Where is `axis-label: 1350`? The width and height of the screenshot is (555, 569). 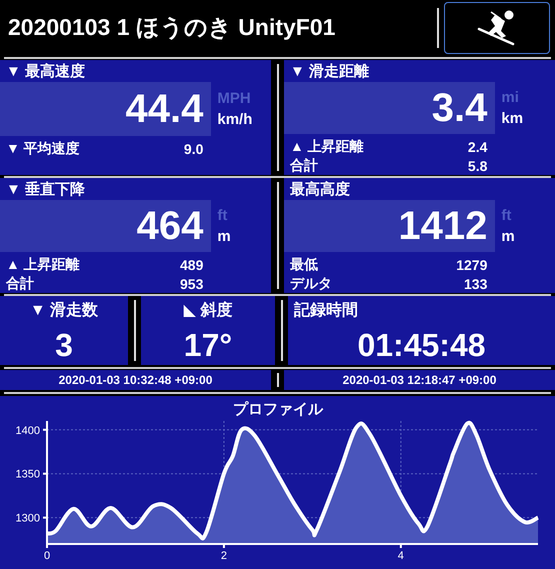
axis-label: 1350 is located at coordinates (28, 474).